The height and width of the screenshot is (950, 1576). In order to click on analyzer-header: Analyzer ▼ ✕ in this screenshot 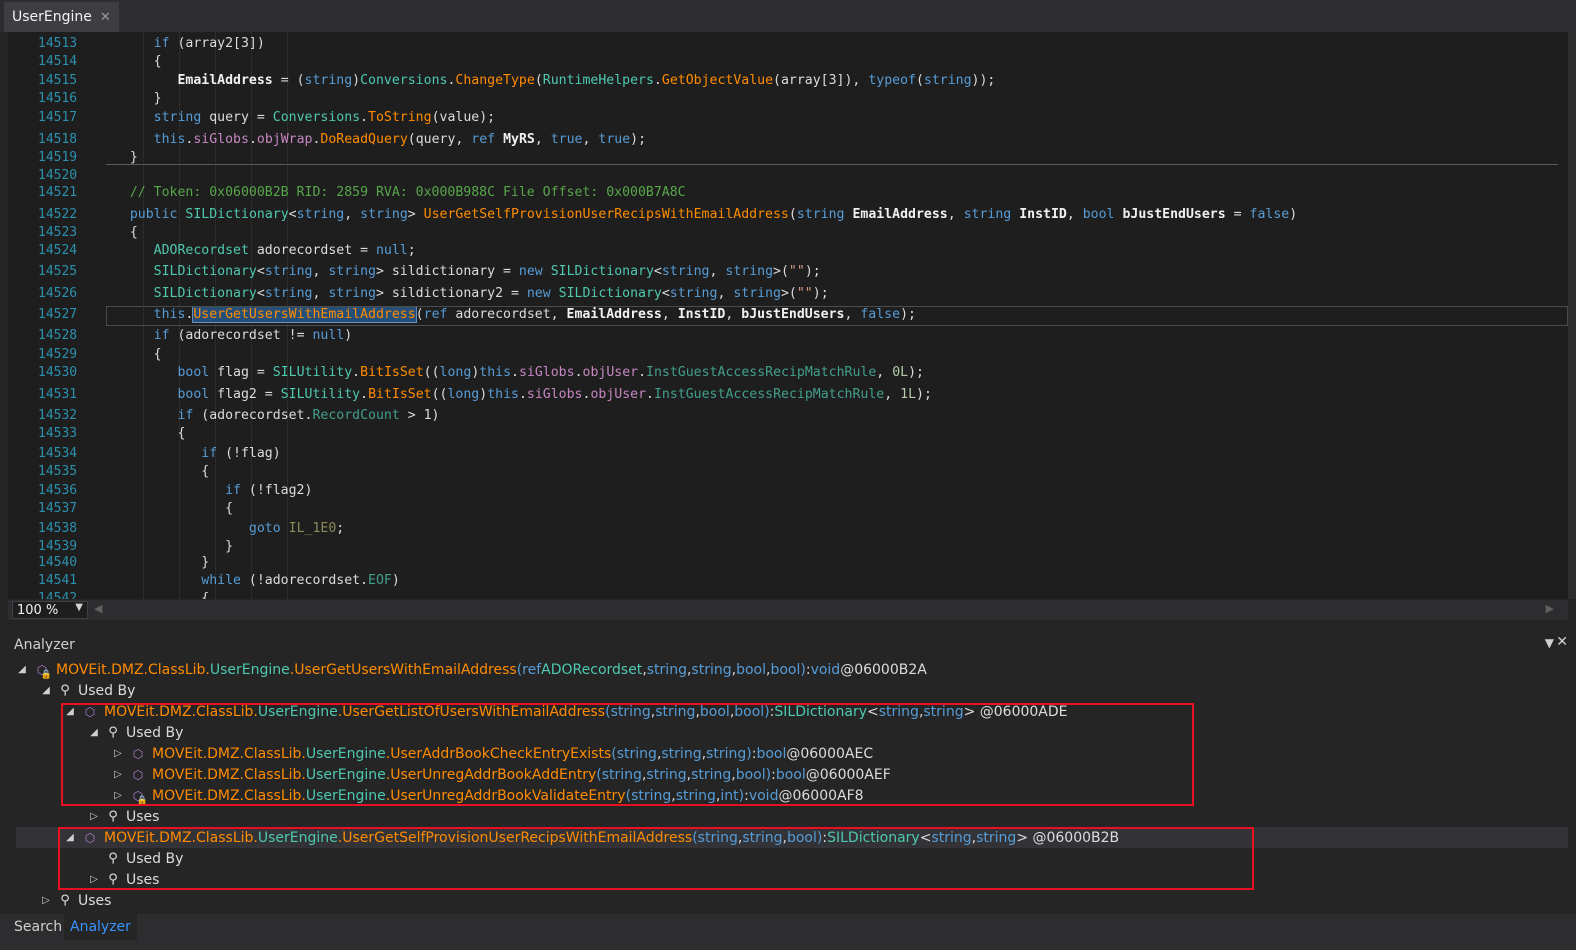, I will do `click(788, 645)`.